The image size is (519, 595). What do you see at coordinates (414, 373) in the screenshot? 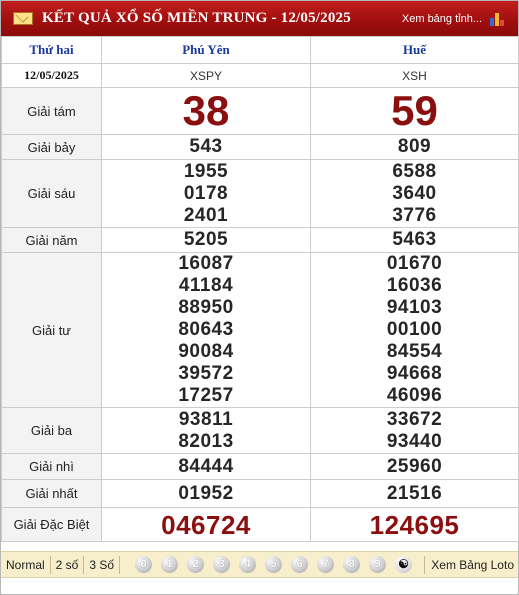
I see `prize-number: 94668` at bounding box center [414, 373].